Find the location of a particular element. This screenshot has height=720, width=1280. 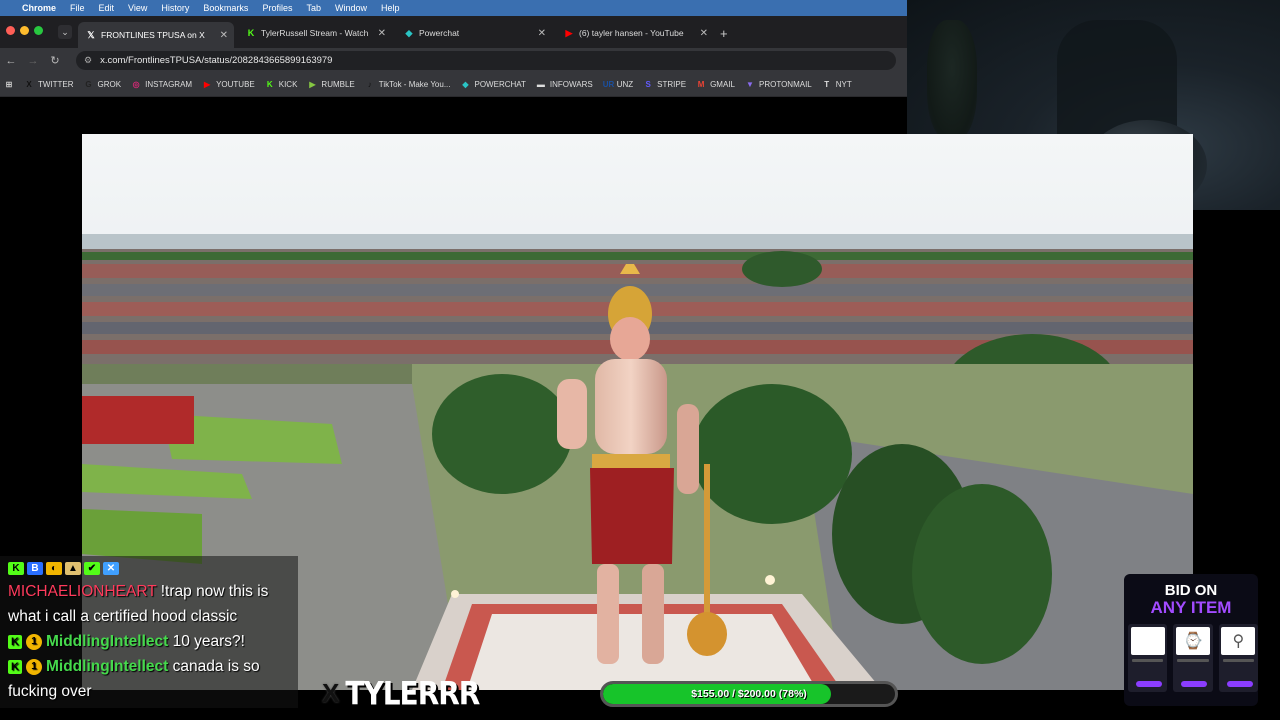

menu-bookmarks: Bookmarks is located at coordinates (225, 8).